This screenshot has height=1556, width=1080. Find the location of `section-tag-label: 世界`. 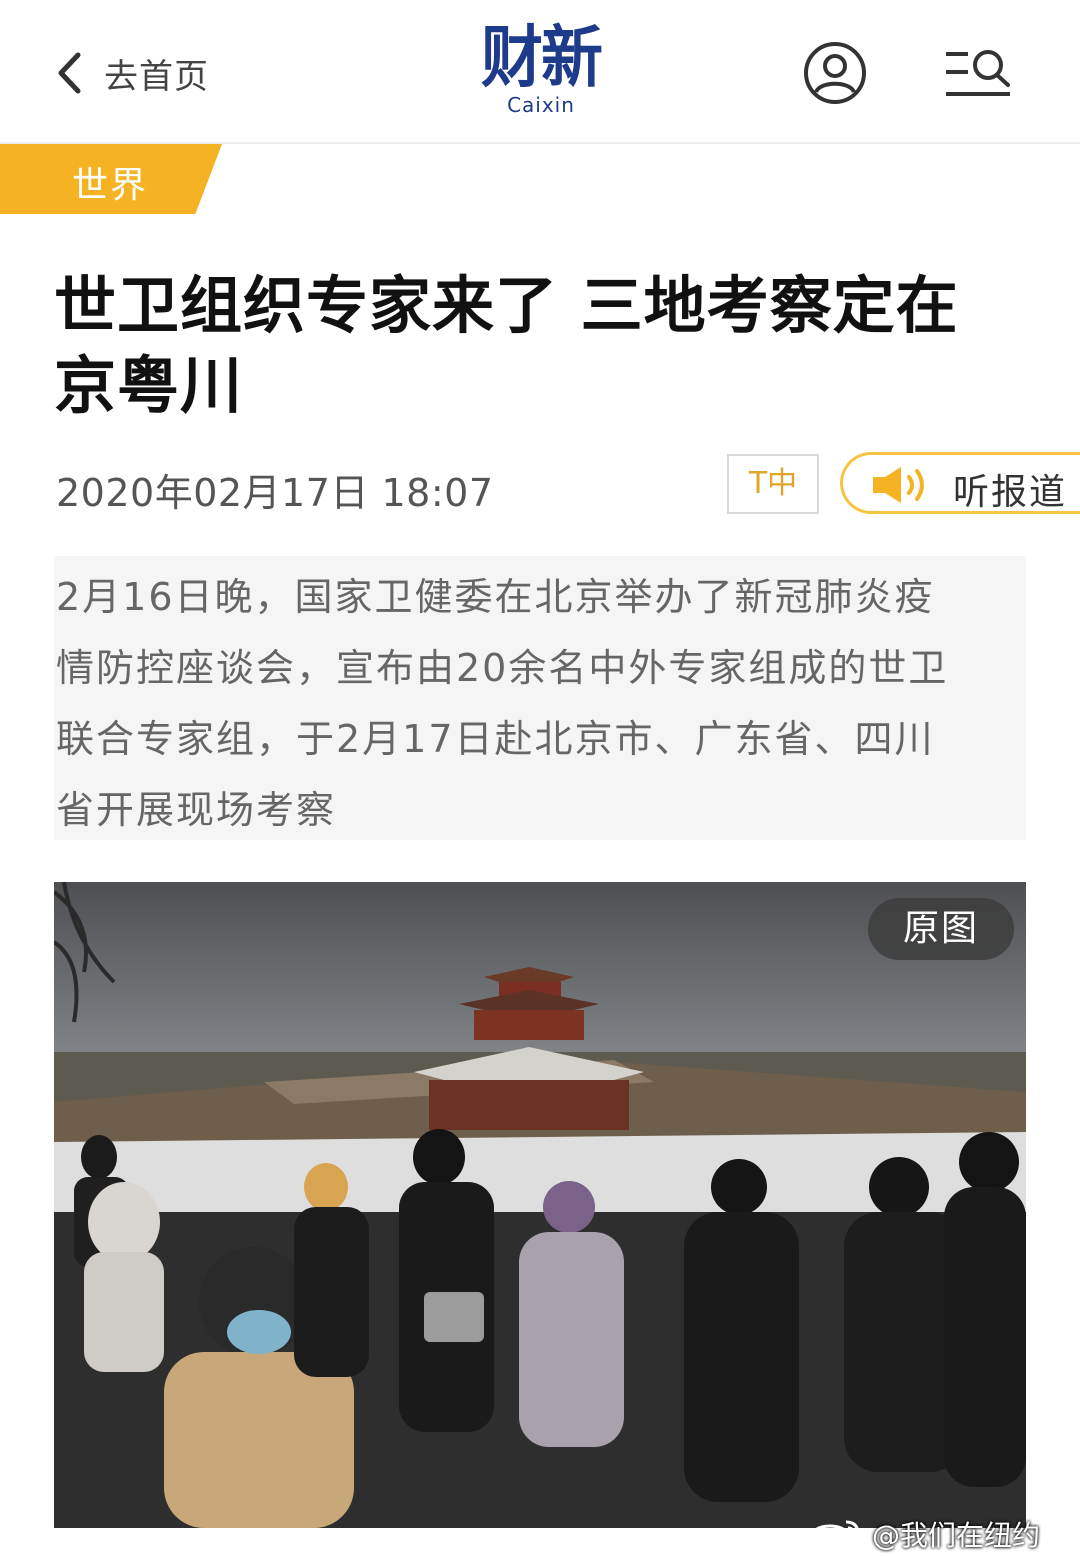

section-tag-label: 世界 is located at coordinates (110, 185).